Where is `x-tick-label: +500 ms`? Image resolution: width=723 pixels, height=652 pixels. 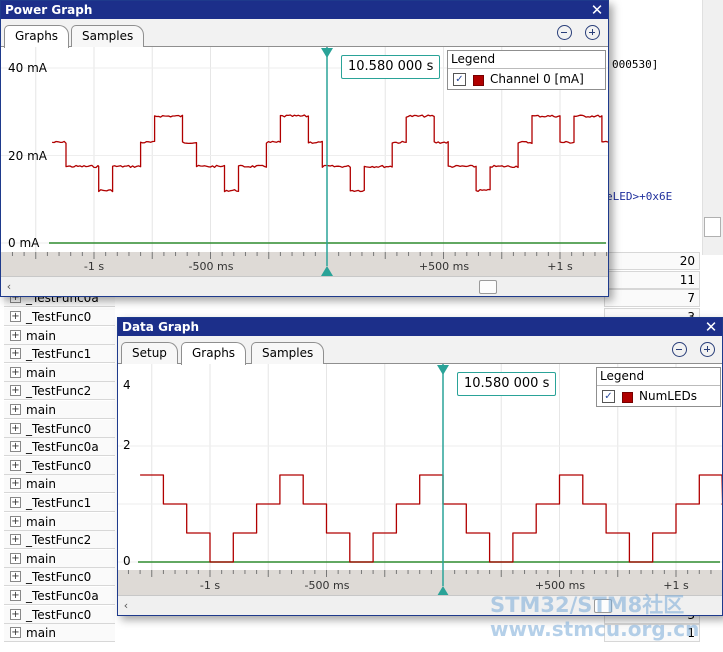 x-tick-label: +500 ms is located at coordinates (444, 266).